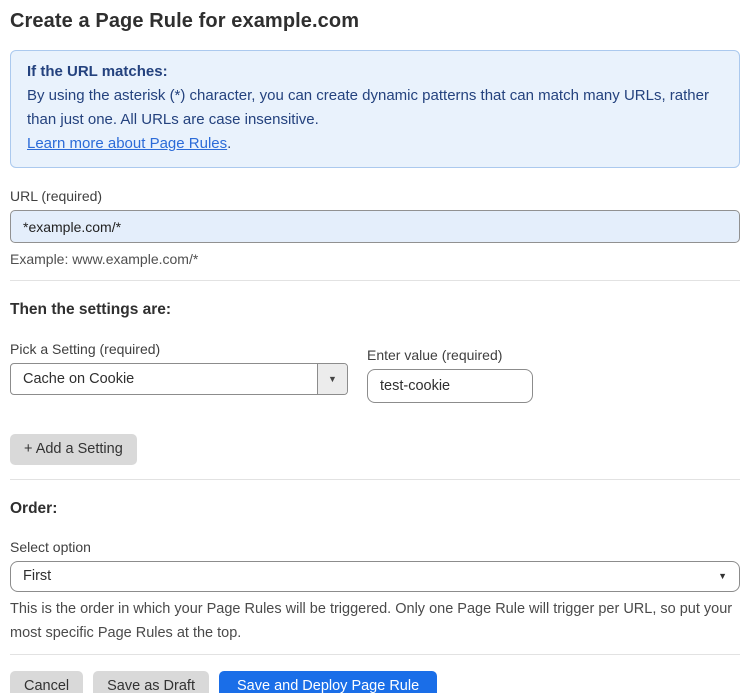  I want to click on setting-picker-label: Pick a Setting (required), so click(85, 349).